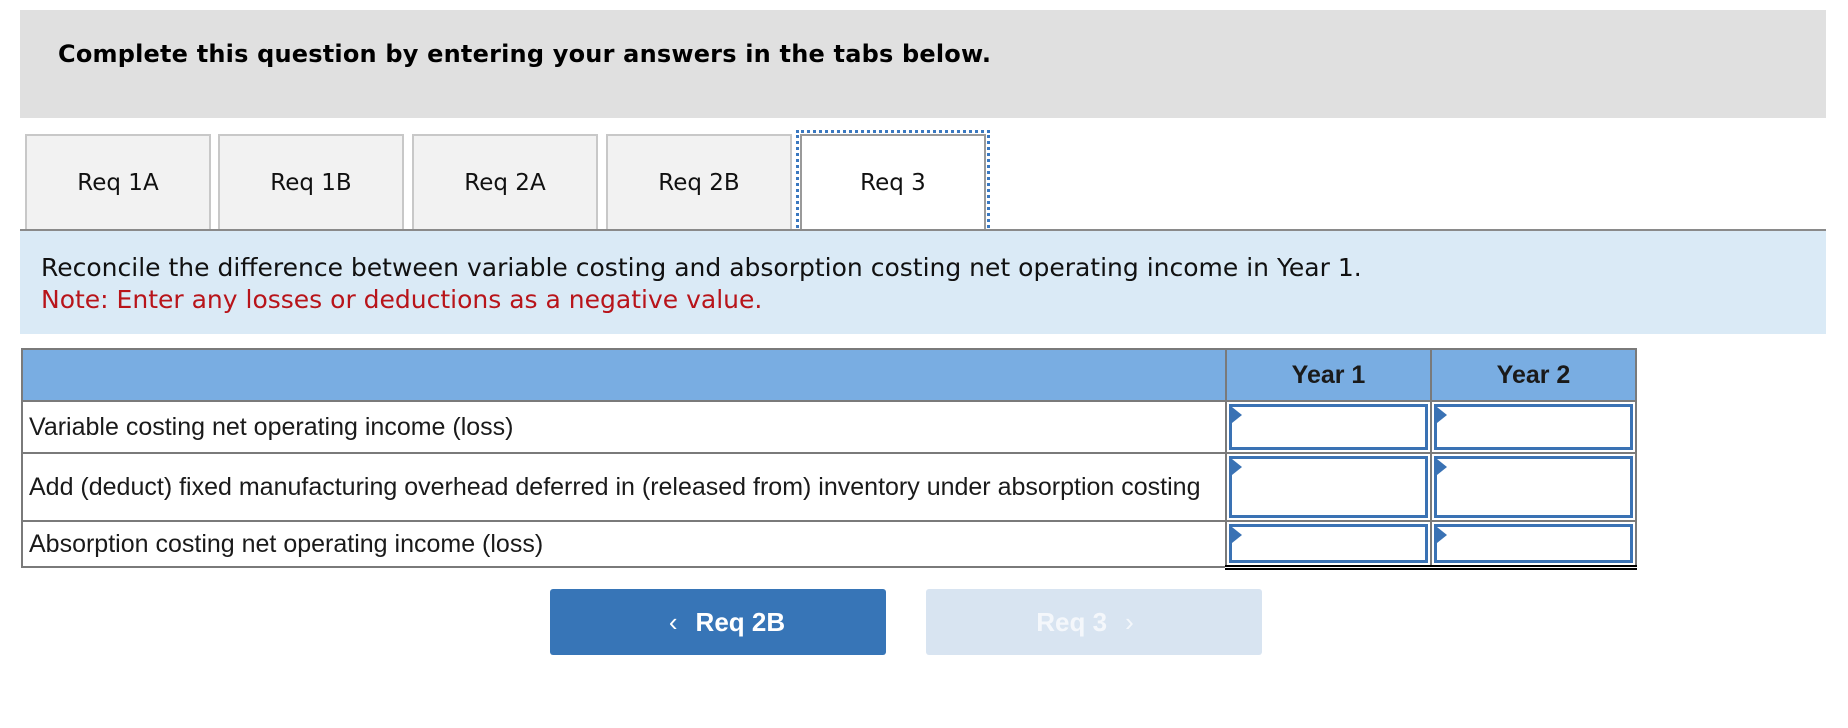 The width and height of the screenshot is (1848, 728). What do you see at coordinates (699, 182) in the screenshot?
I see `tab-req-2b: Req 2B` at bounding box center [699, 182].